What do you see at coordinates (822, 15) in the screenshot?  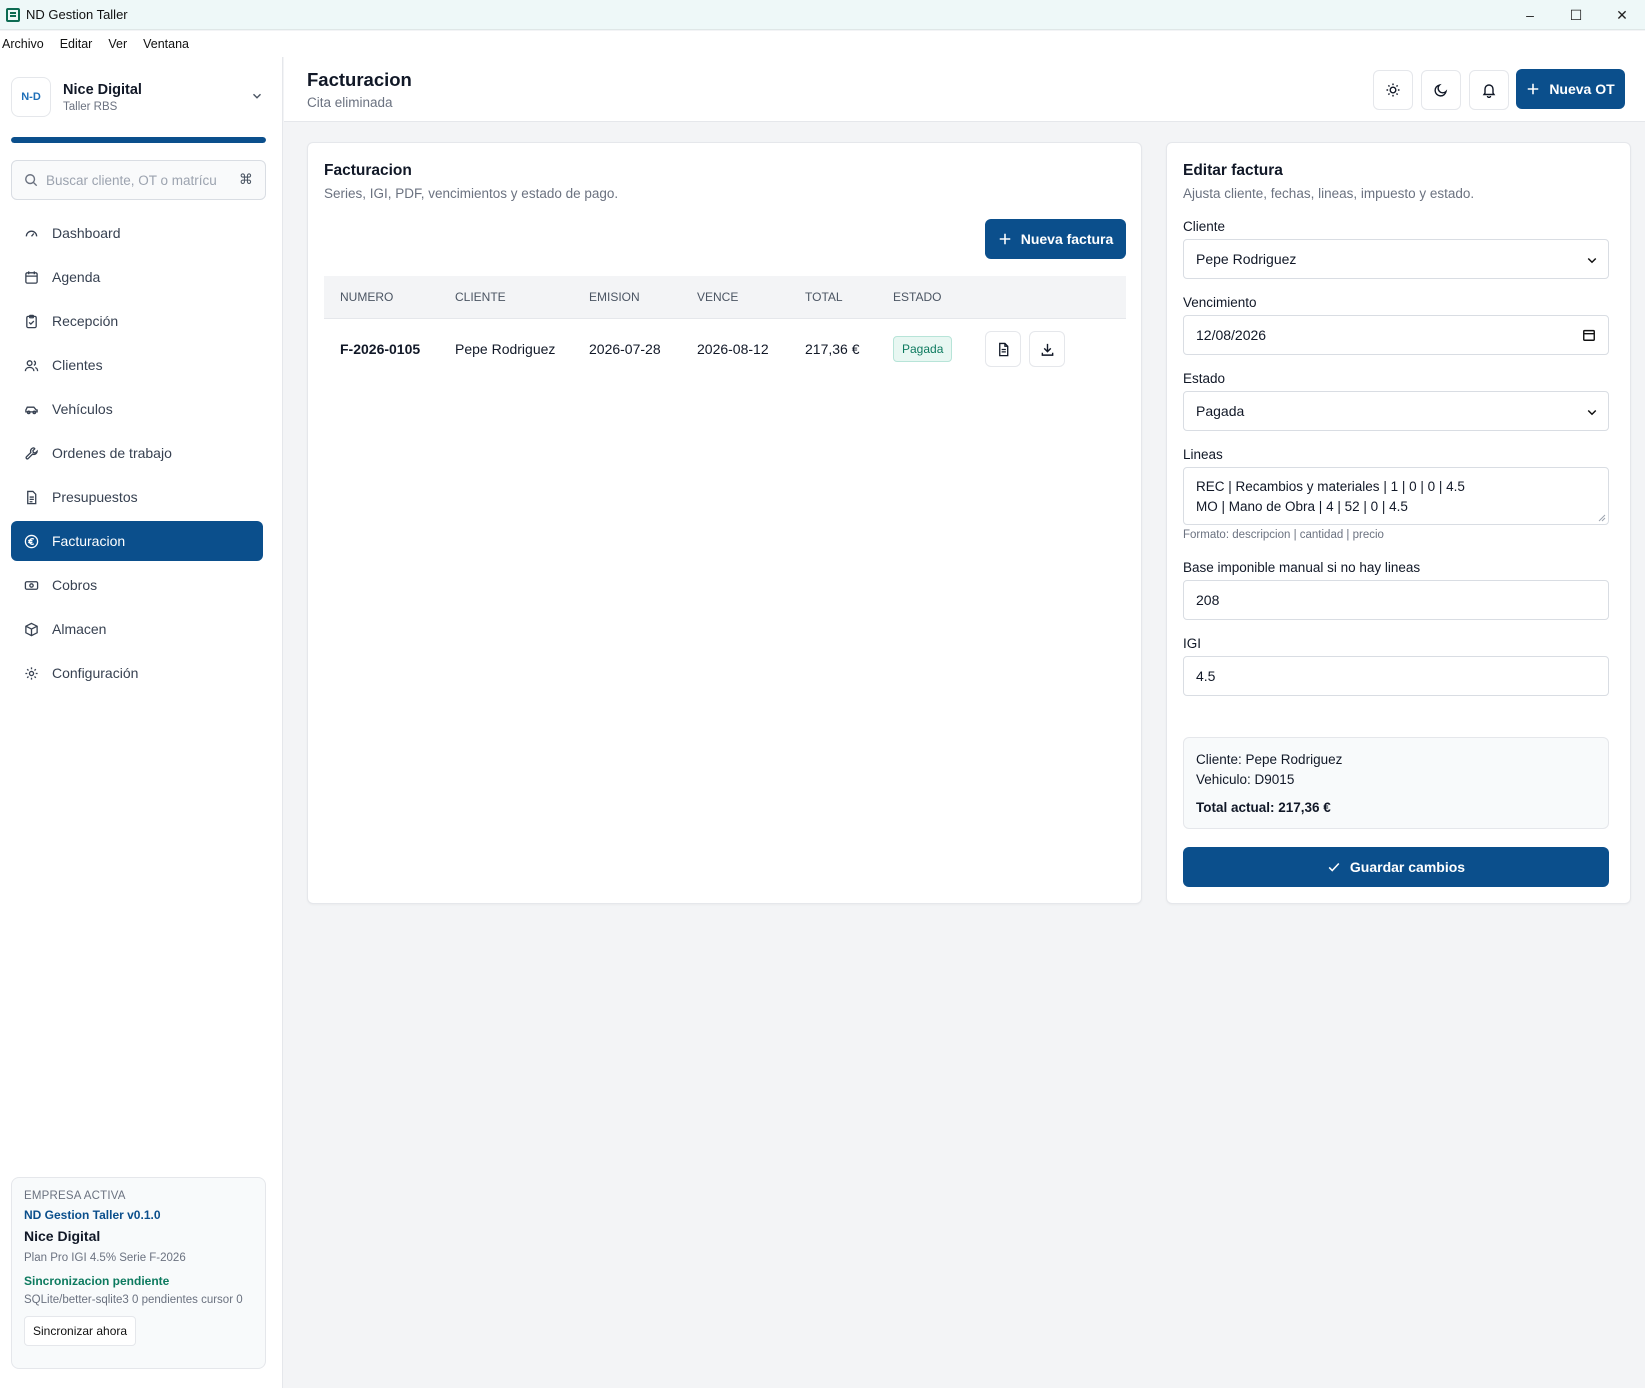 I see `title-bar: ND Gestion Taller – ☐ ✕` at bounding box center [822, 15].